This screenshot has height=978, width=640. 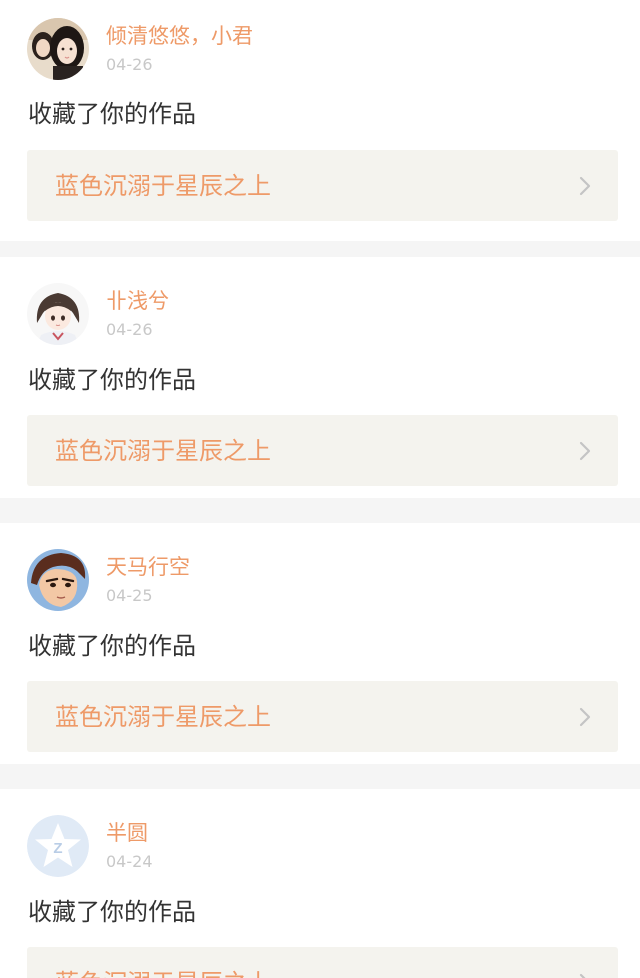 I want to click on timestamp: 04-25, so click(x=129, y=595).